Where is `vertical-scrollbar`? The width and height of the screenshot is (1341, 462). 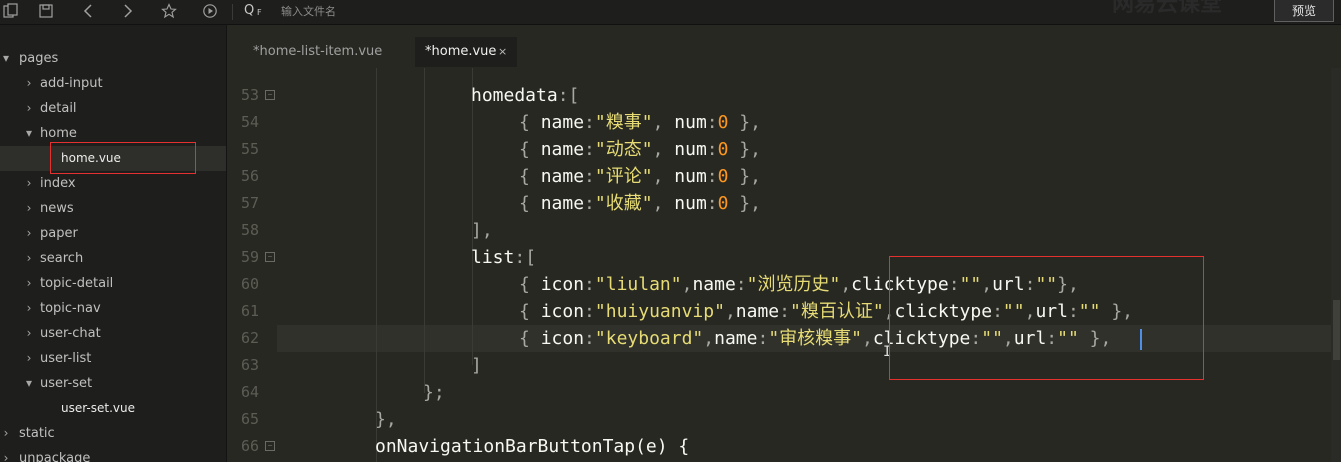
vertical-scrollbar is located at coordinates (1336, 265).